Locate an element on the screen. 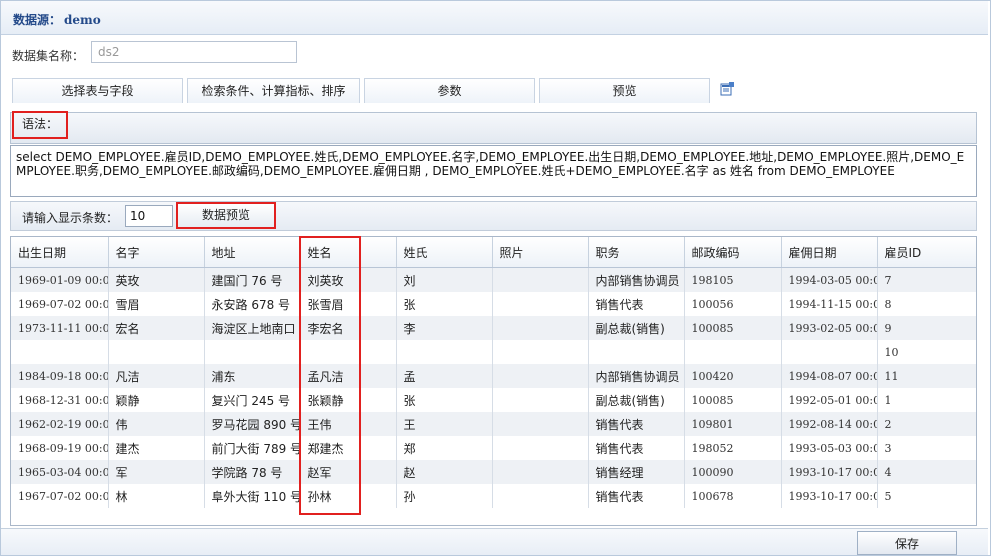  table-cell: 雪眉 is located at coordinates (156, 304).